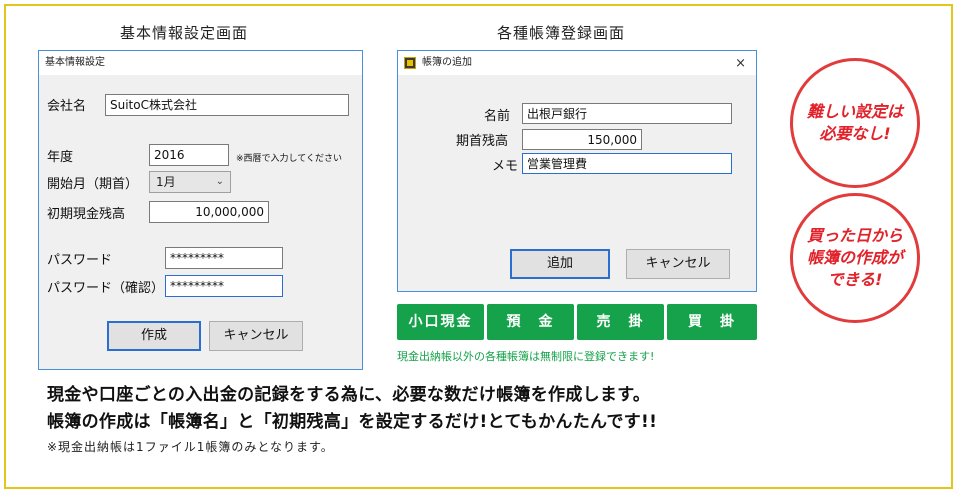  Describe the element at coordinates (200, 63) in the screenshot. I see `basic-window-title: 基本情報設定` at that location.